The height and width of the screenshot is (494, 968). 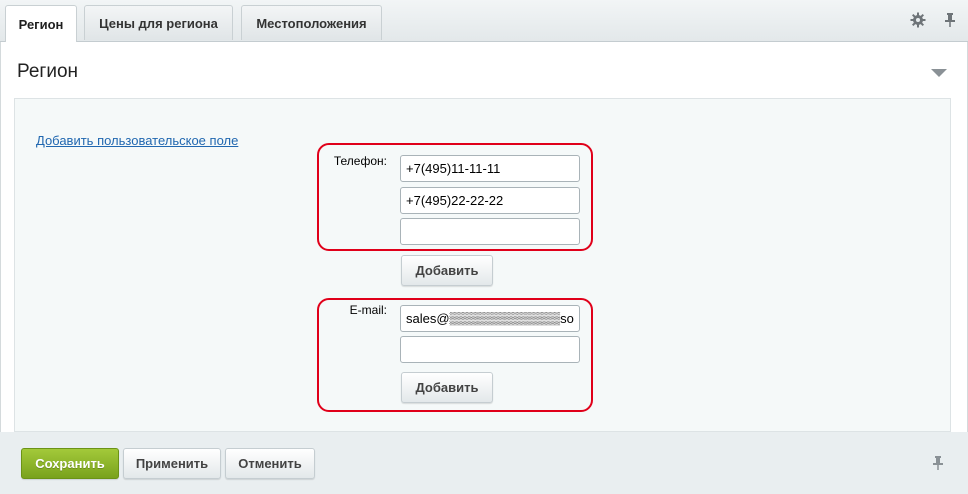 What do you see at coordinates (447, 270) in the screenshot?
I see `phone-add-button: Добавить` at bounding box center [447, 270].